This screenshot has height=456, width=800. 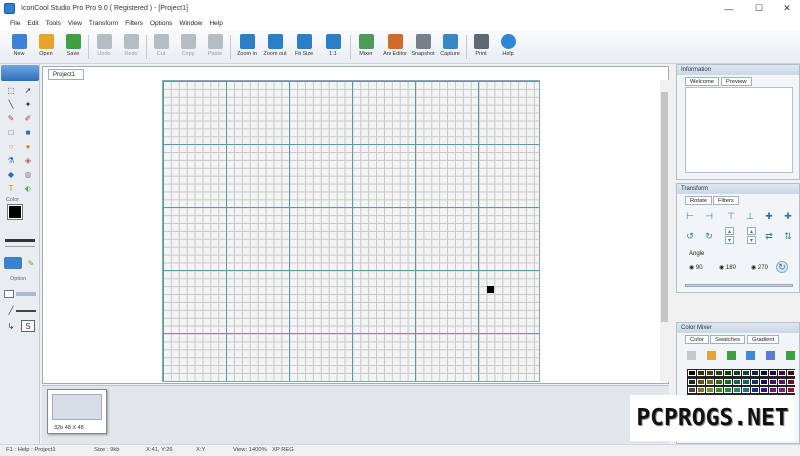 I want to click on close-button: ✕, so click(x=787, y=8).